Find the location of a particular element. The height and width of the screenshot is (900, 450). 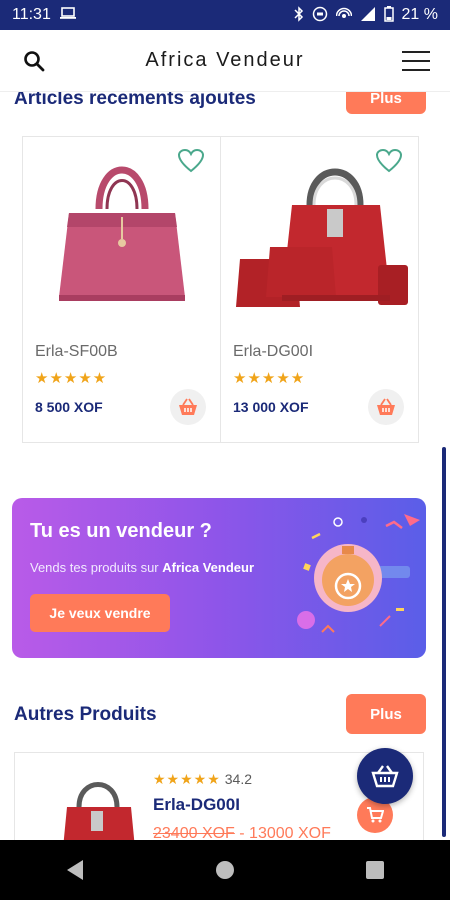

signal-icon is located at coordinates (368, 15).